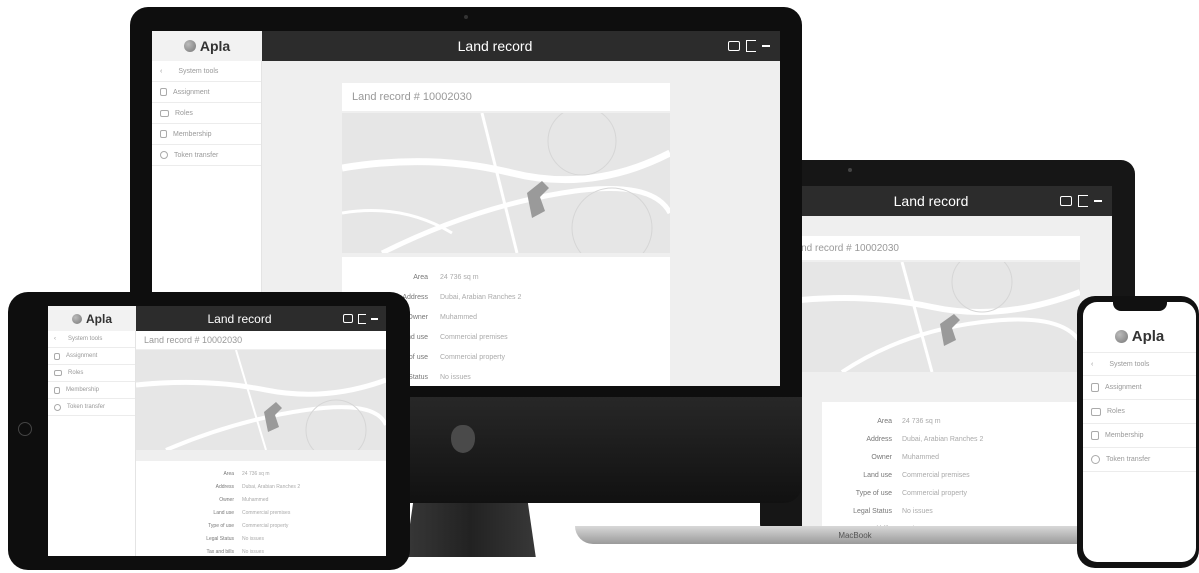 Image resolution: width=1199 pixels, height=573 pixels. Describe the element at coordinates (850, 170) in the screenshot. I see `laptop-camera` at that location.